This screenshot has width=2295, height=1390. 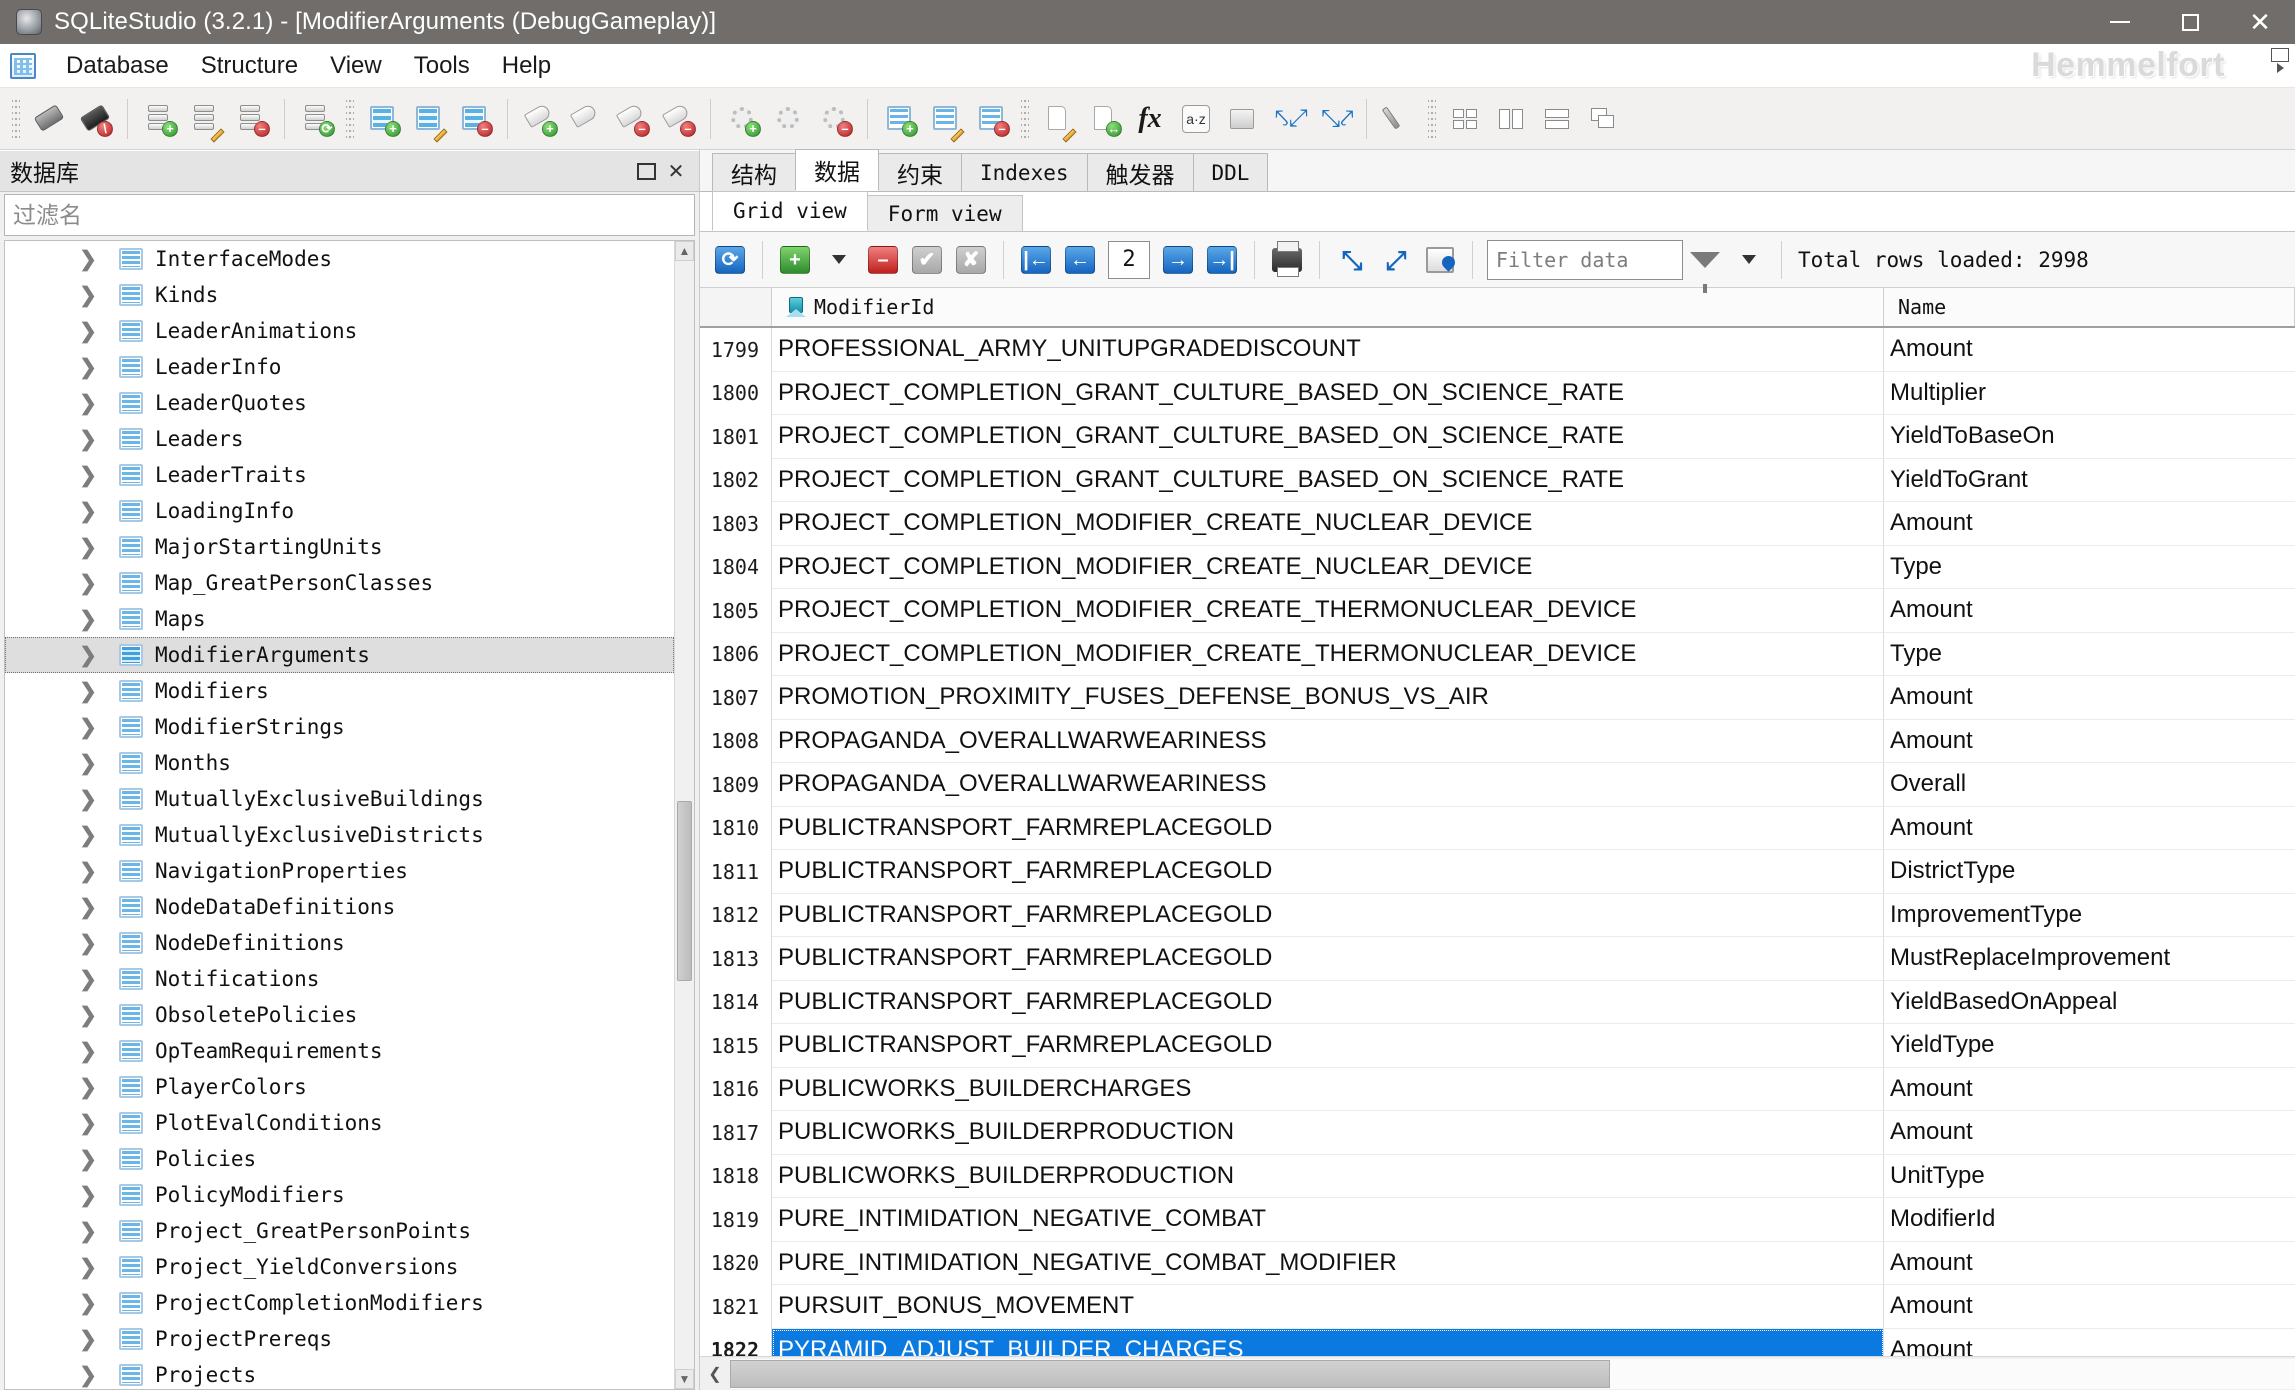 I want to click on column-header-name: Name, so click(x=2089, y=307).